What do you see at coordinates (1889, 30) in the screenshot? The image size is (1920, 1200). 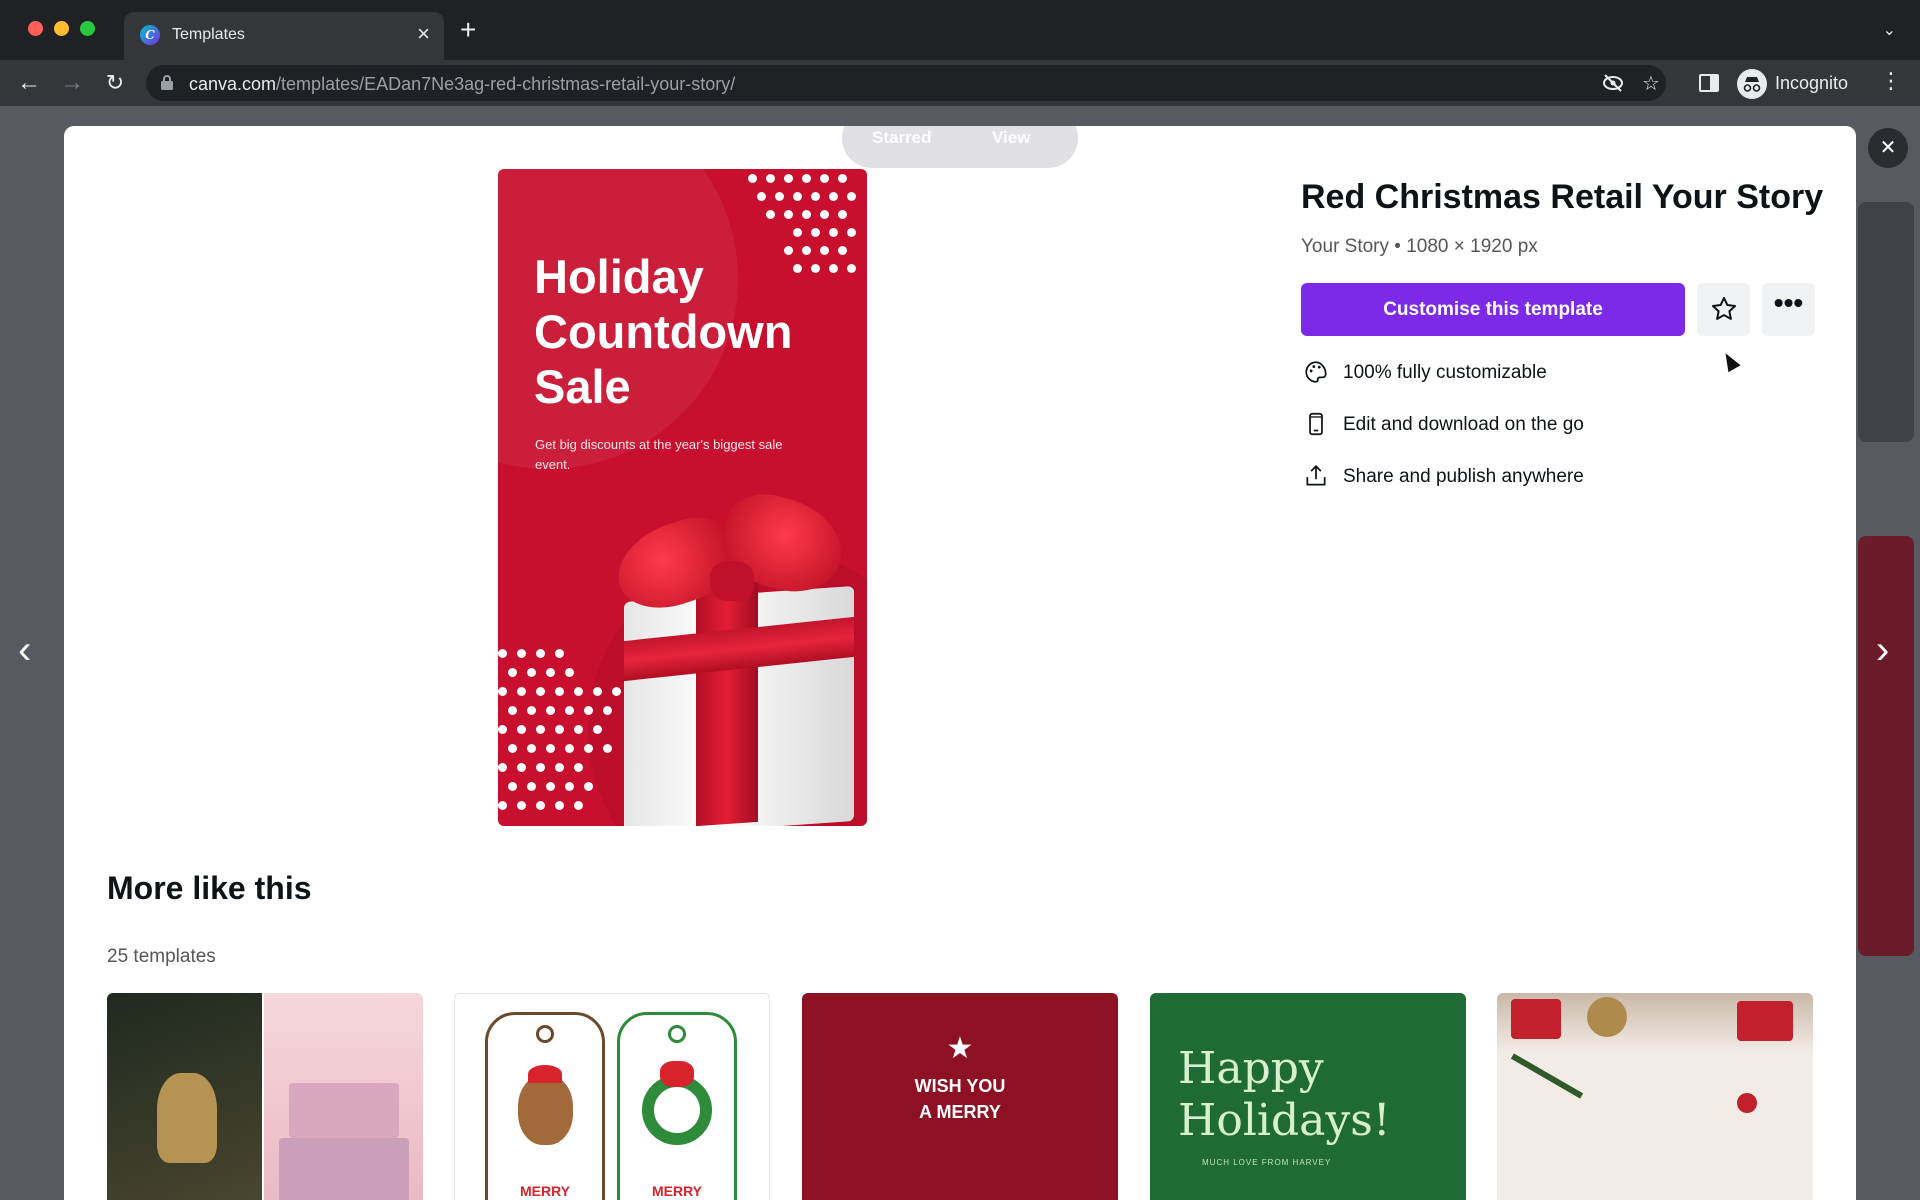 I see `tab-search-chevron-icon: ⌄` at bounding box center [1889, 30].